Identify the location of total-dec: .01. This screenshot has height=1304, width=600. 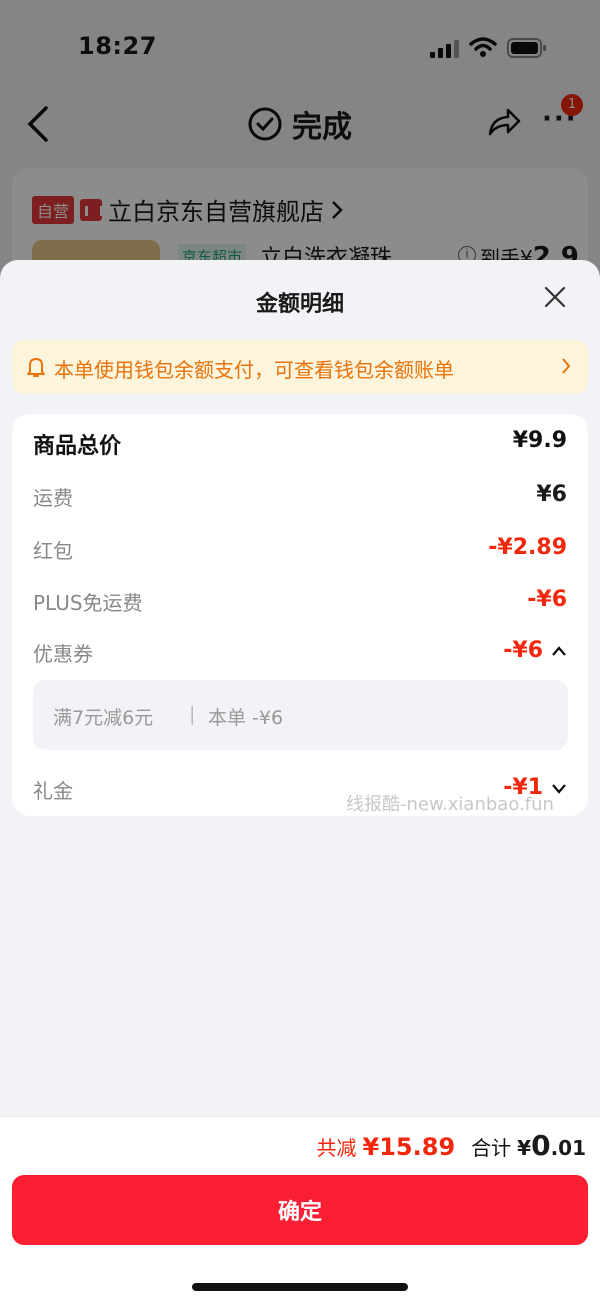
(568, 1148).